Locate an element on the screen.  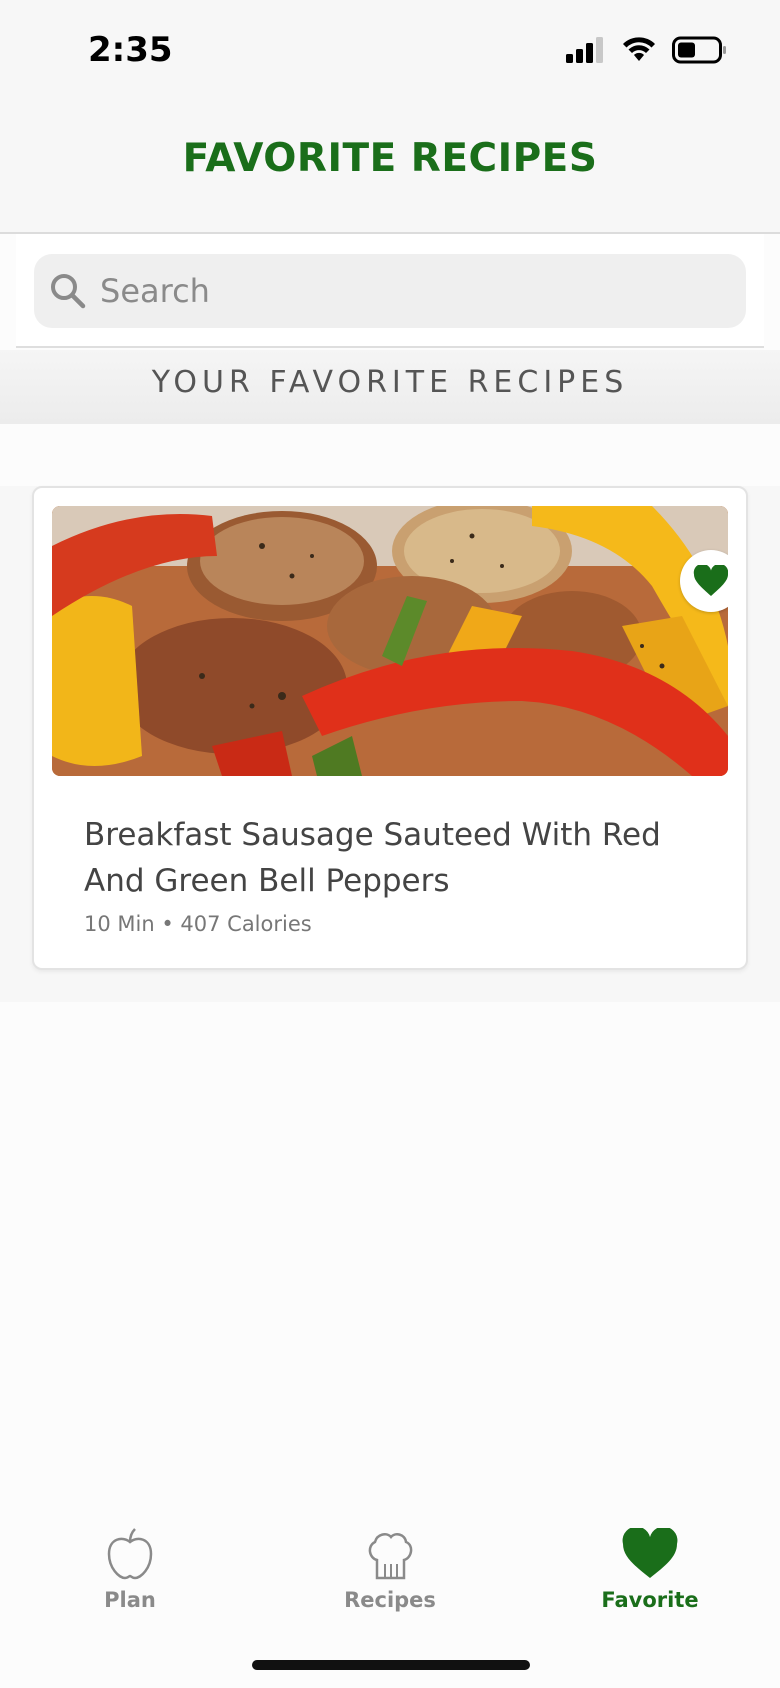
apple-icon is located at coordinates (130, 1554).